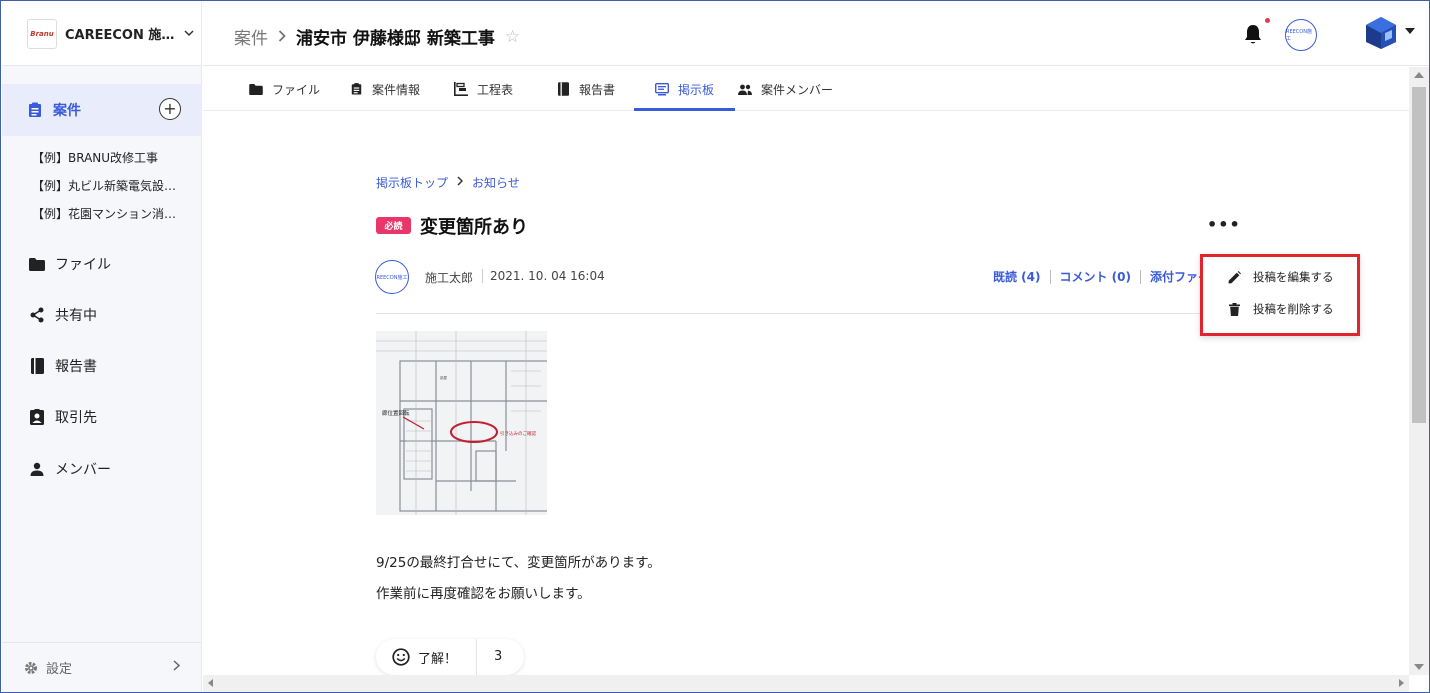  What do you see at coordinates (1401, 683) in the screenshot?
I see `scroll-right-arrow-icon` at bounding box center [1401, 683].